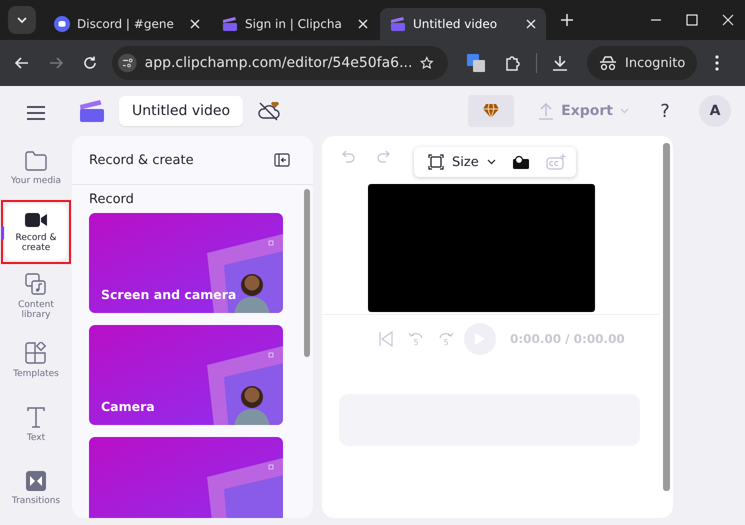  I want to click on puzzle-icon, so click(513, 63).